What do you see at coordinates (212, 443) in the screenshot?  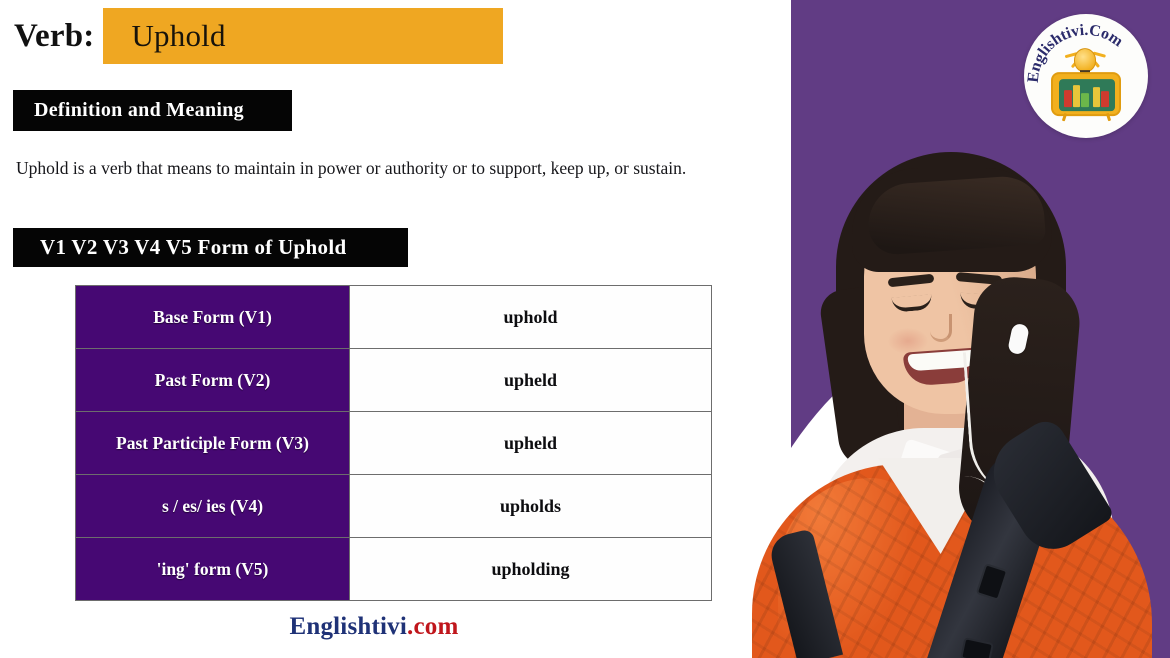 I see `form-label: Past Participle Form (V3)` at bounding box center [212, 443].